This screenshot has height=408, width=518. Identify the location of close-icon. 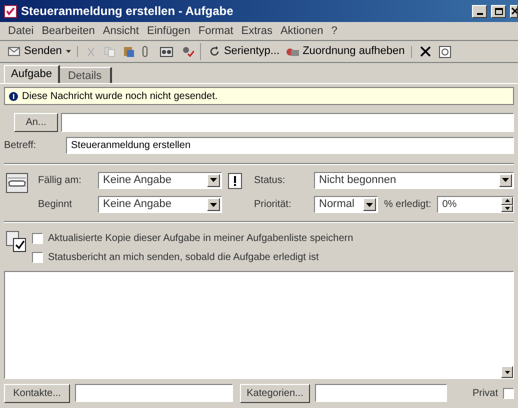
(514, 11).